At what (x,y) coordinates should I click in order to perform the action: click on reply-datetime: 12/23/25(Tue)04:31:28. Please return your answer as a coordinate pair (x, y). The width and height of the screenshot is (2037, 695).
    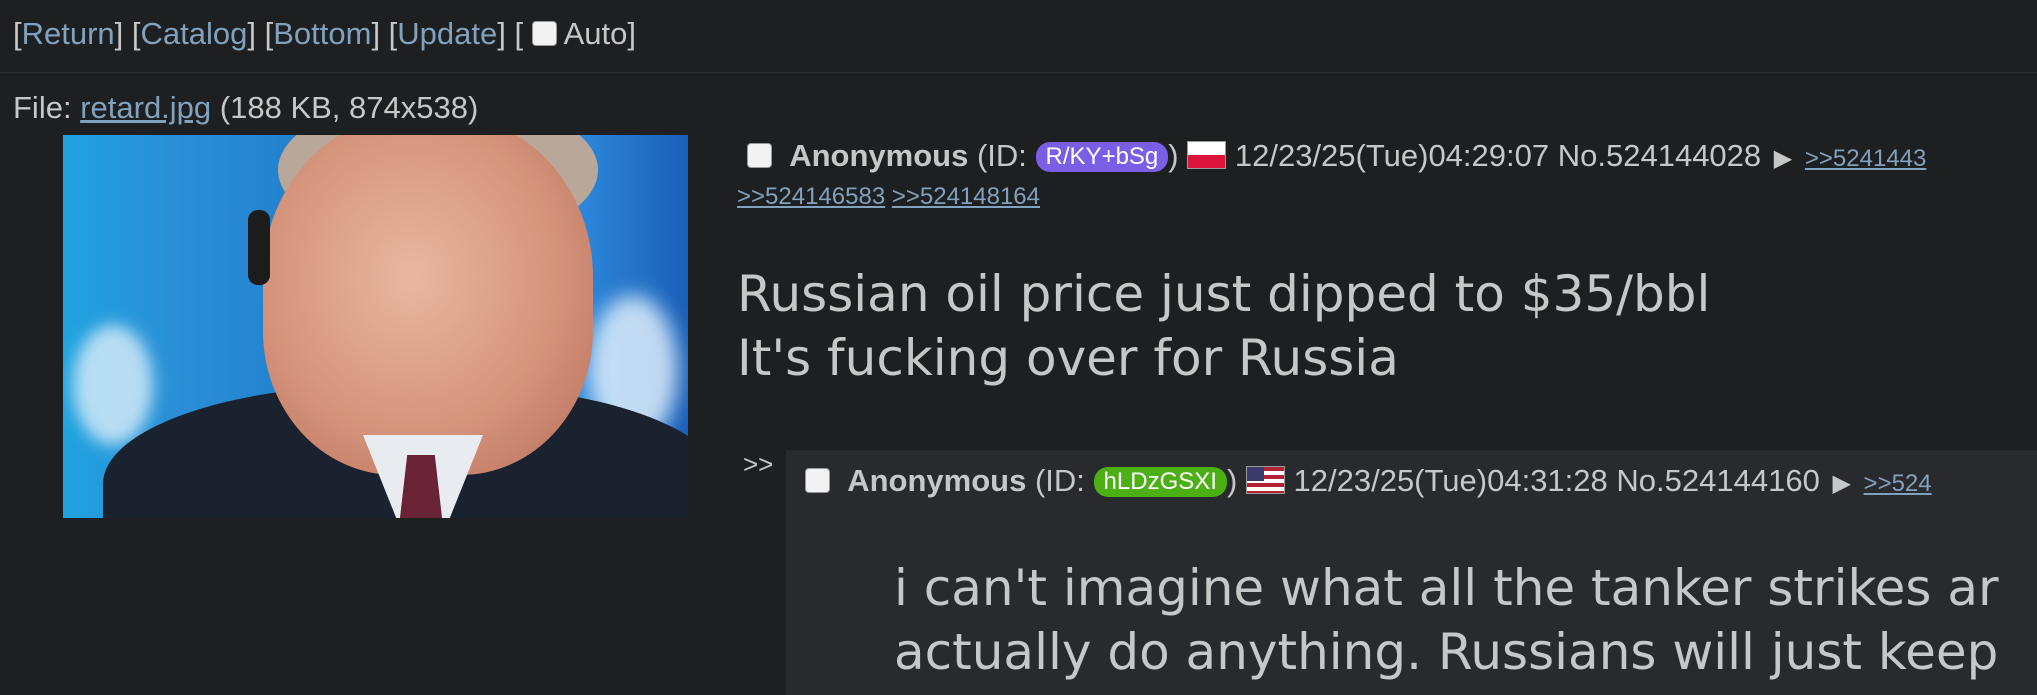
    Looking at the image, I should click on (1450, 480).